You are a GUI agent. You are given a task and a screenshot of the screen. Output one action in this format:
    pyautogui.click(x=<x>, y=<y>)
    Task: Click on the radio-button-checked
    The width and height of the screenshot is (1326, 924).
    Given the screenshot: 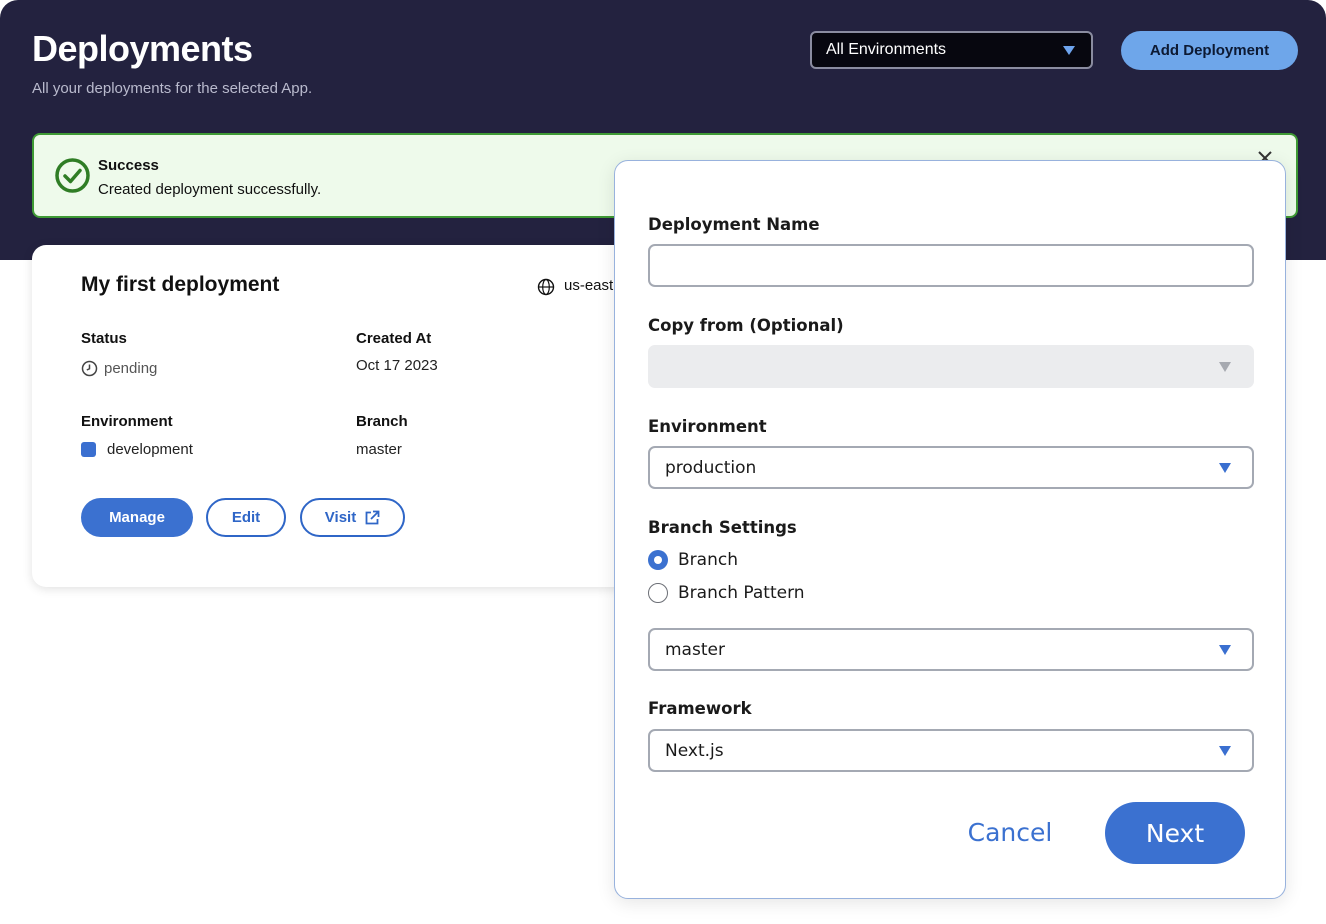 What is the action you would take?
    pyautogui.click(x=658, y=560)
    